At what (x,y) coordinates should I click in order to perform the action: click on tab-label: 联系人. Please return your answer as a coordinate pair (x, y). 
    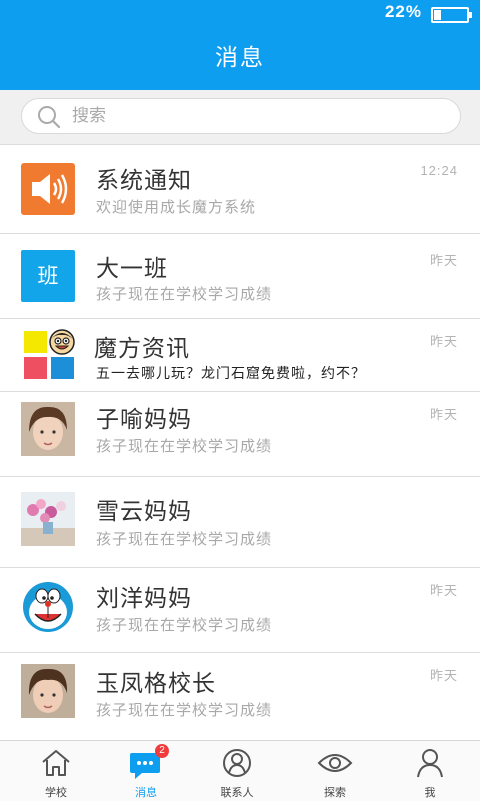
    Looking at the image, I should click on (237, 792).